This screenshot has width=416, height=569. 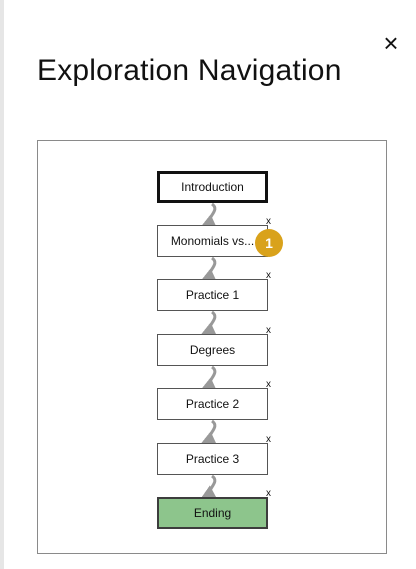 I want to click on graph-node-practice-2: Practice 2, so click(x=212, y=404).